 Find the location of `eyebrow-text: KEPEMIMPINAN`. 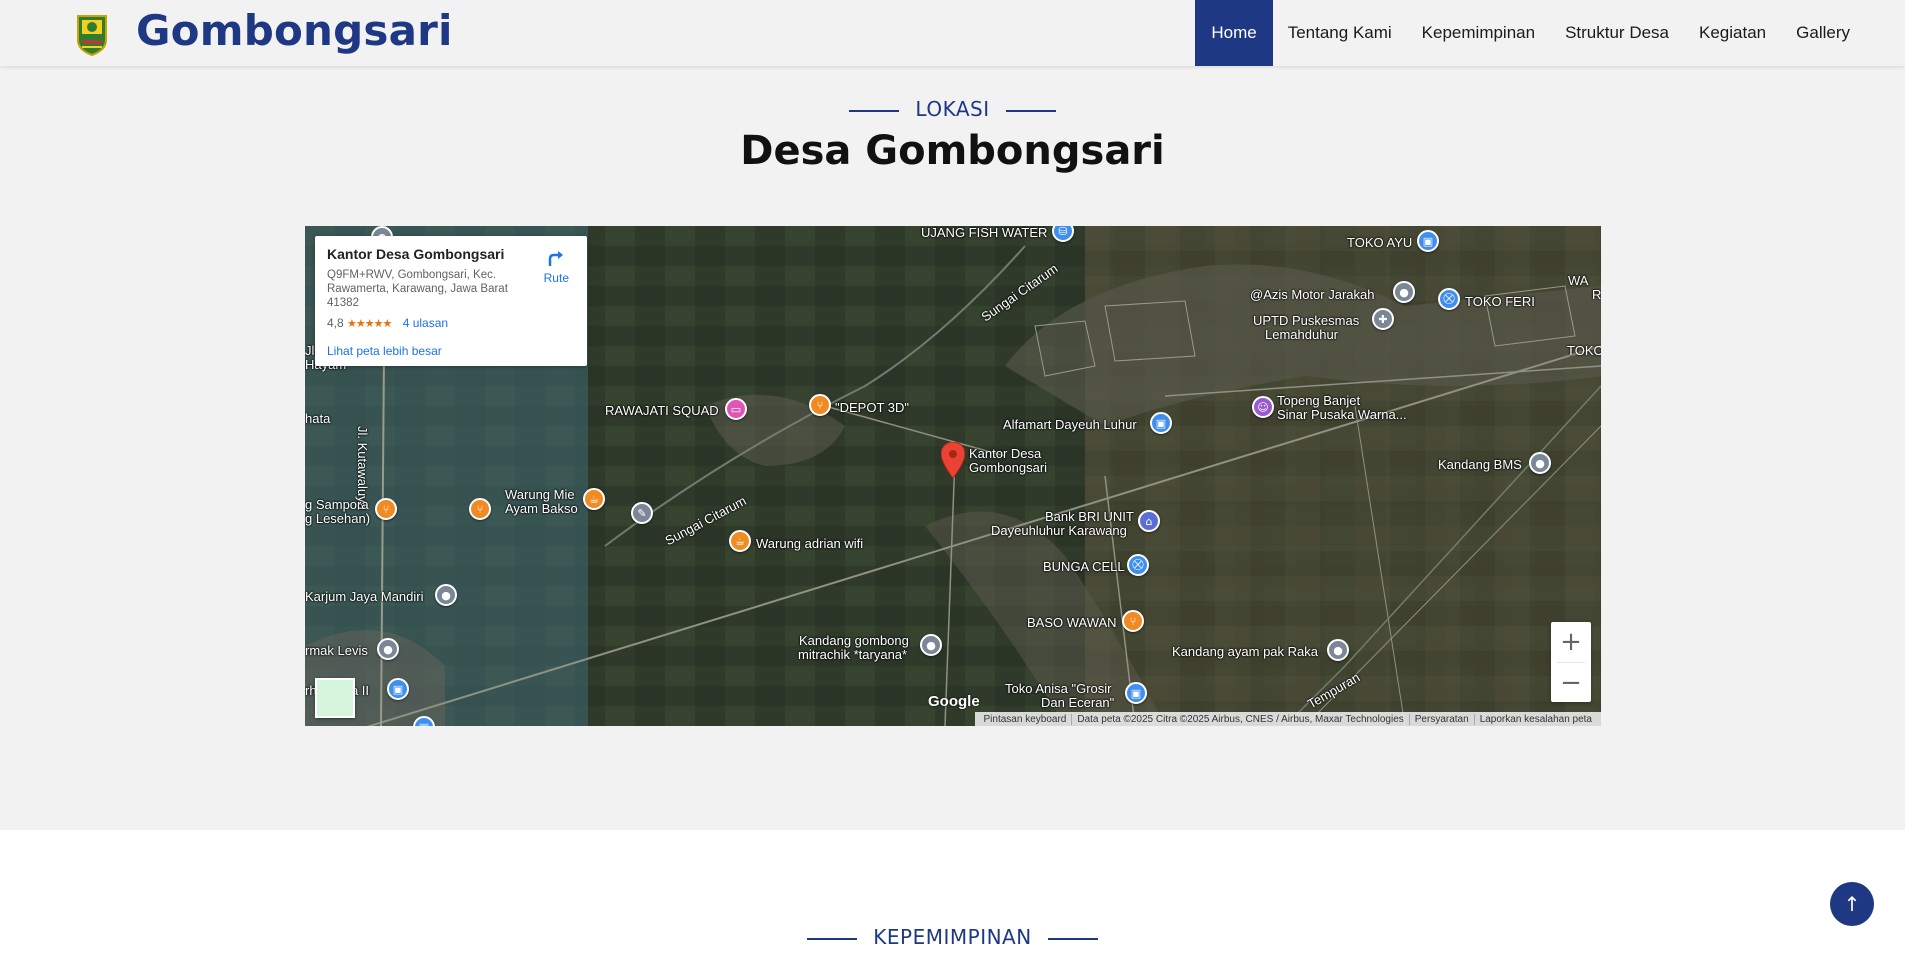

eyebrow-text: KEPEMIMPINAN is located at coordinates (952, 937).